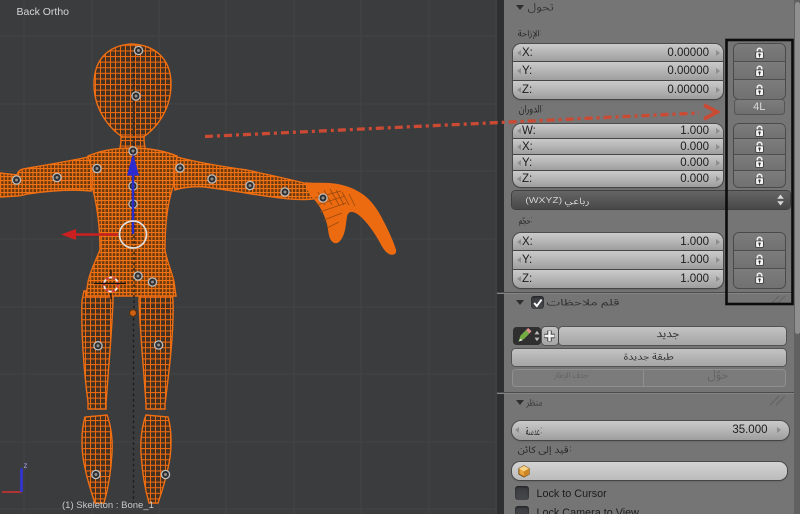 The height and width of the screenshot is (514, 800). Describe the element at coordinates (43, 12) in the screenshot. I see `svg-text: Back Ortho` at that location.